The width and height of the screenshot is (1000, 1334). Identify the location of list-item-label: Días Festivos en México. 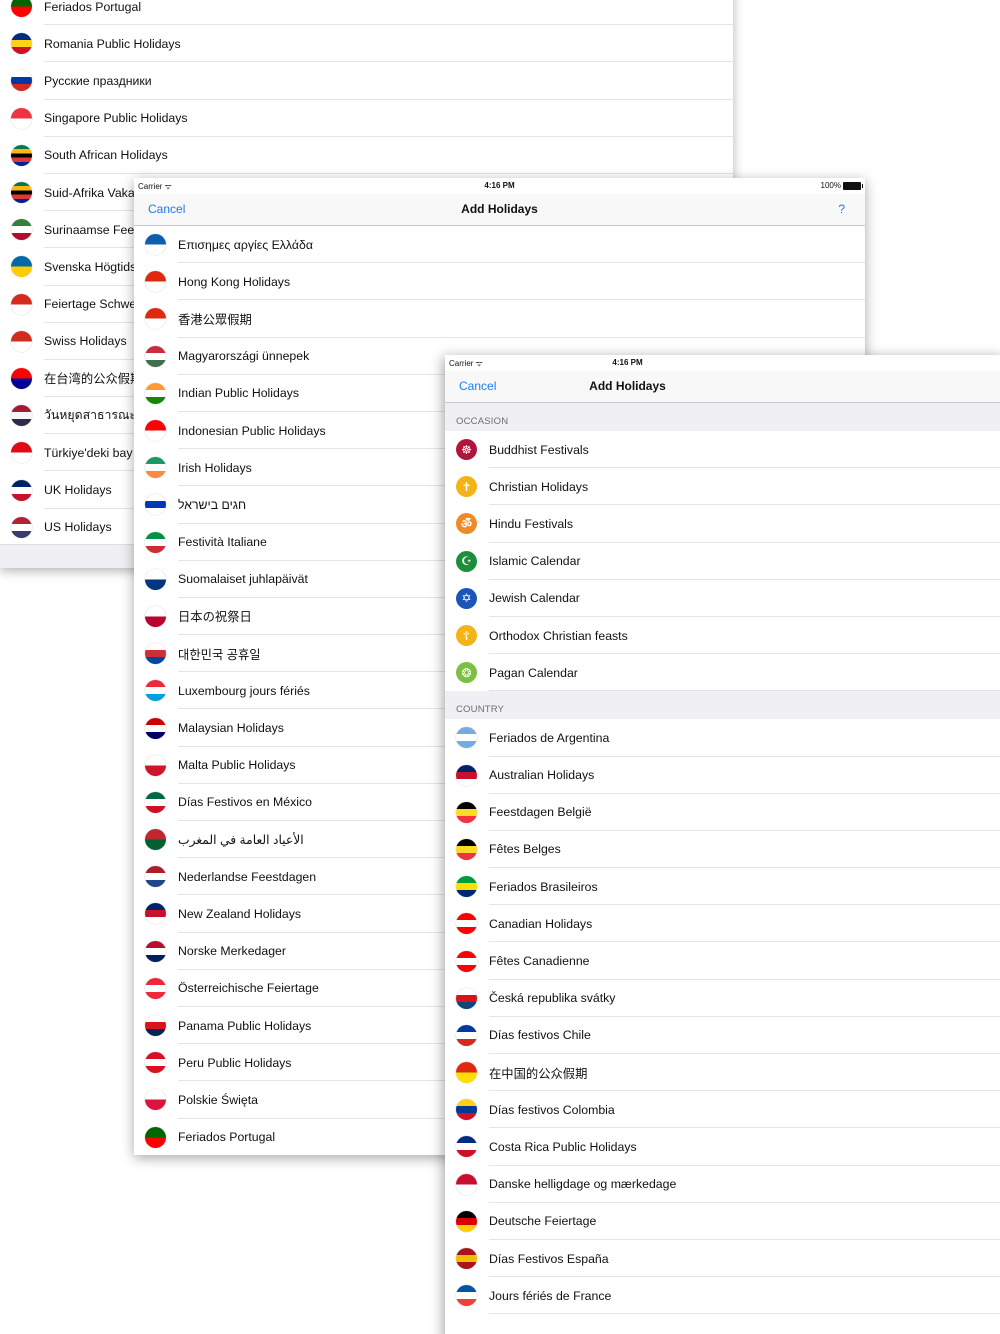
(245, 802).